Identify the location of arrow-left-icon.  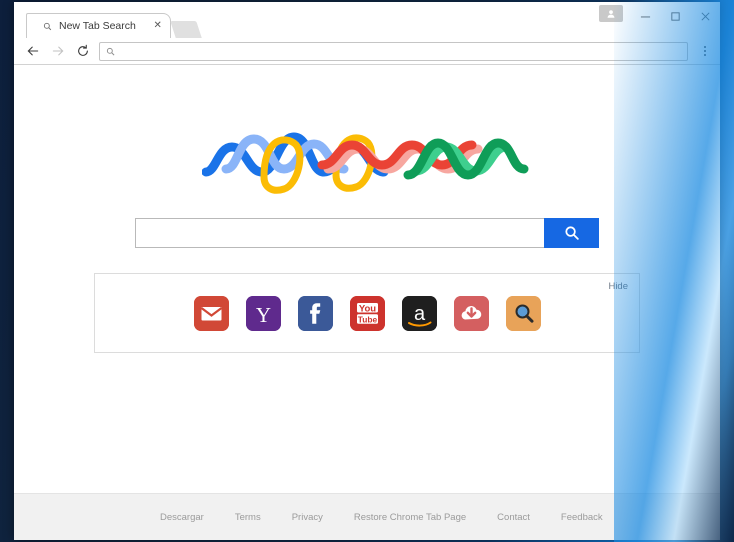
(32, 51).